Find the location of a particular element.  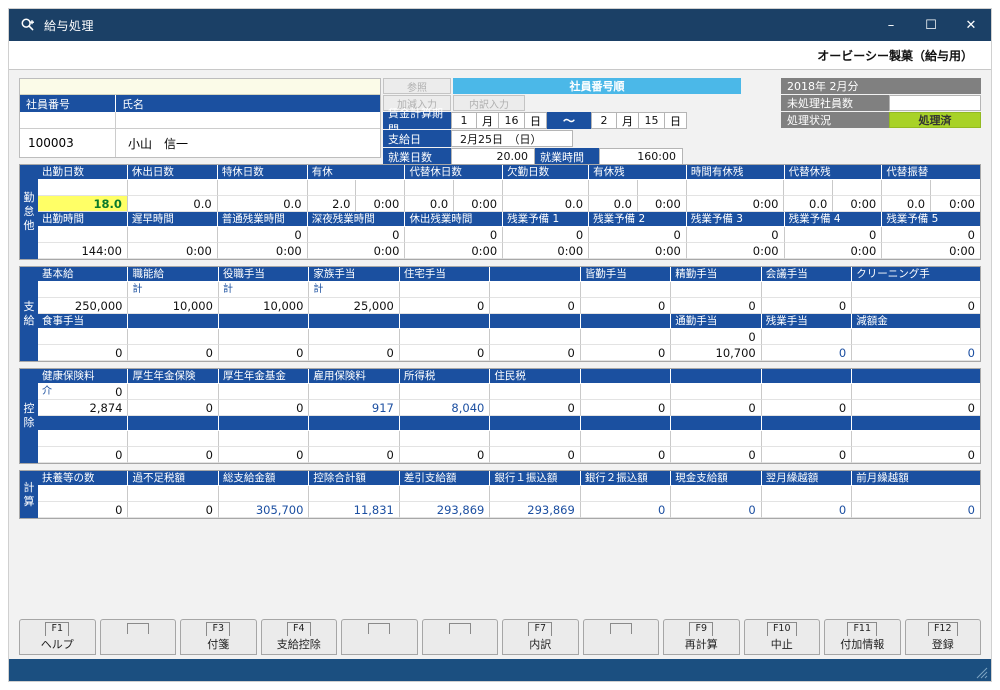

payment-value-2-1: 0 is located at coordinates (173, 353).